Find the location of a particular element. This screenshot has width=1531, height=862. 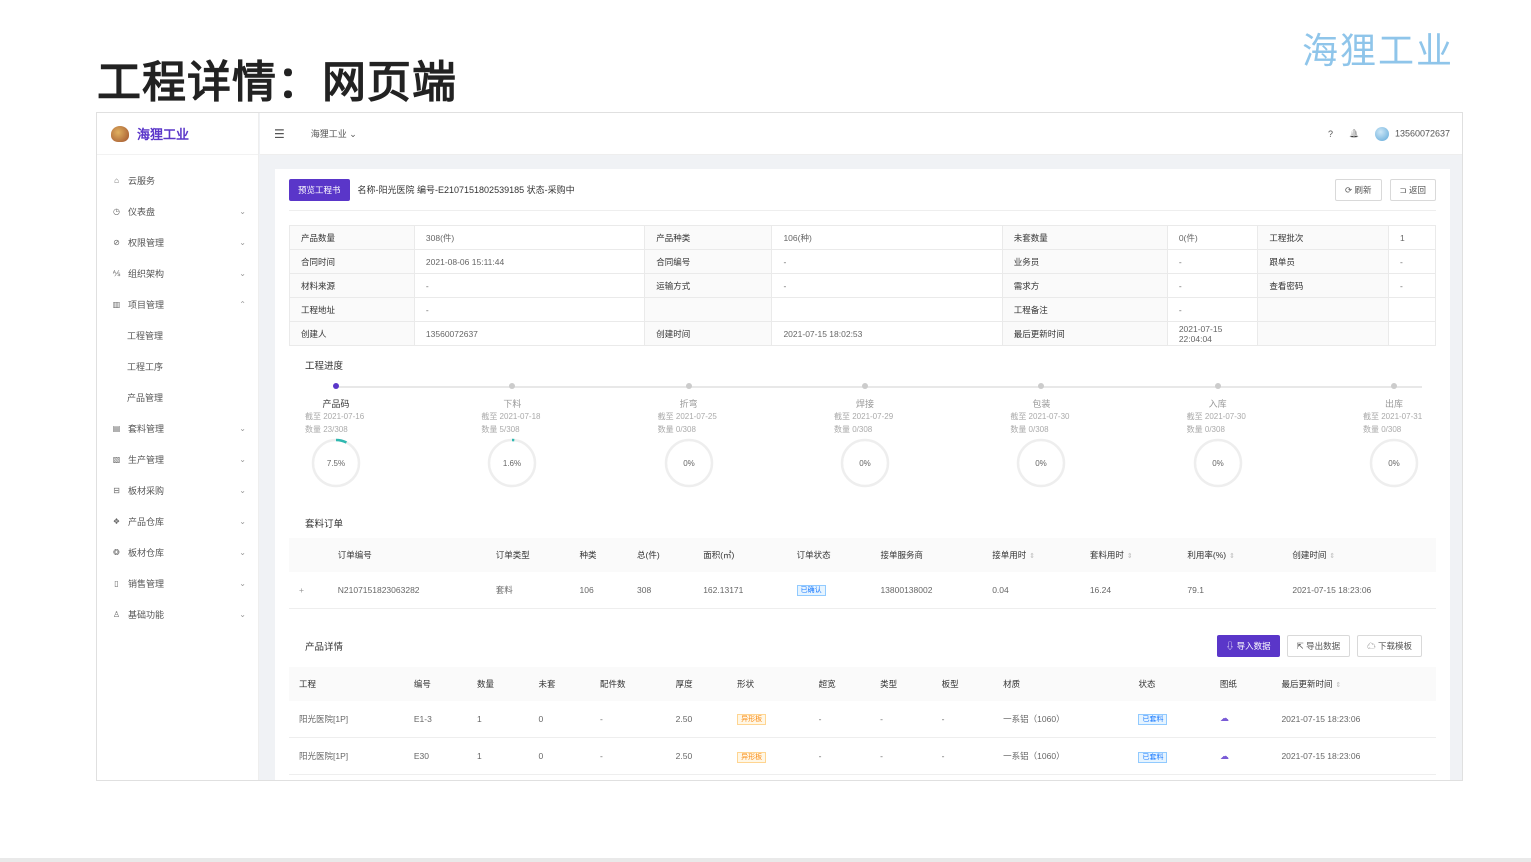

sidebar-item: ❂ 板材仓库 ⌄ is located at coordinates (177, 552).